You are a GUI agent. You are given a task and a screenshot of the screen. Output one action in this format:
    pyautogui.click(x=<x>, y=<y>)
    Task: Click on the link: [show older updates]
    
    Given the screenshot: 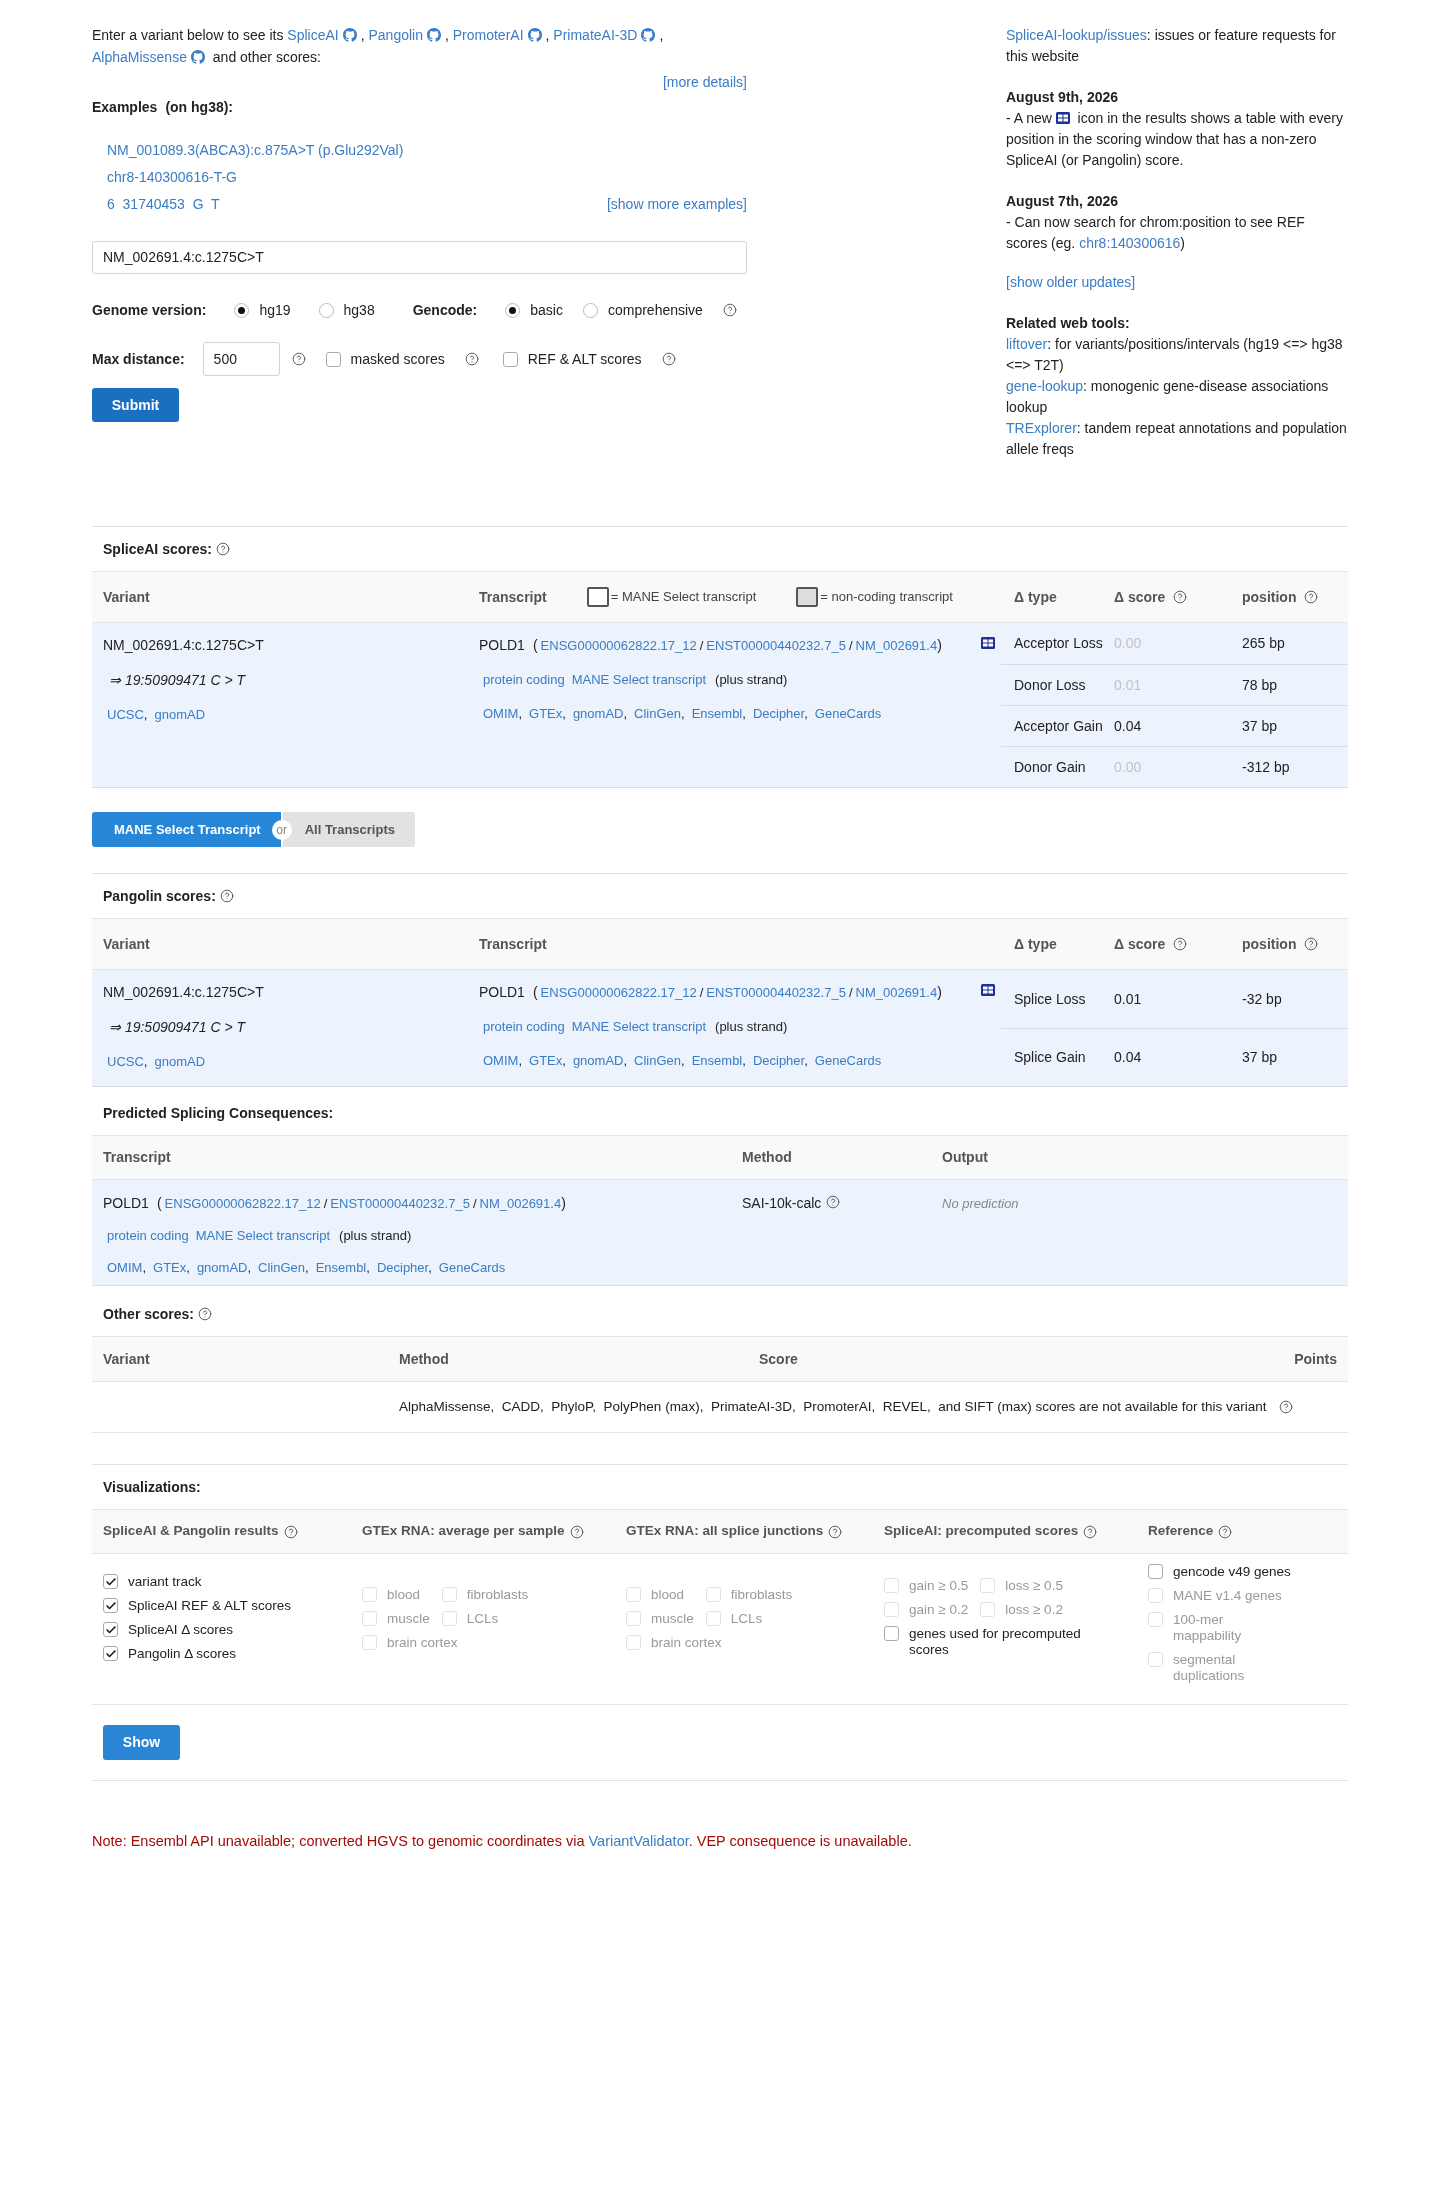 What is the action you would take?
    pyautogui.click(x=1071, y=282)
    